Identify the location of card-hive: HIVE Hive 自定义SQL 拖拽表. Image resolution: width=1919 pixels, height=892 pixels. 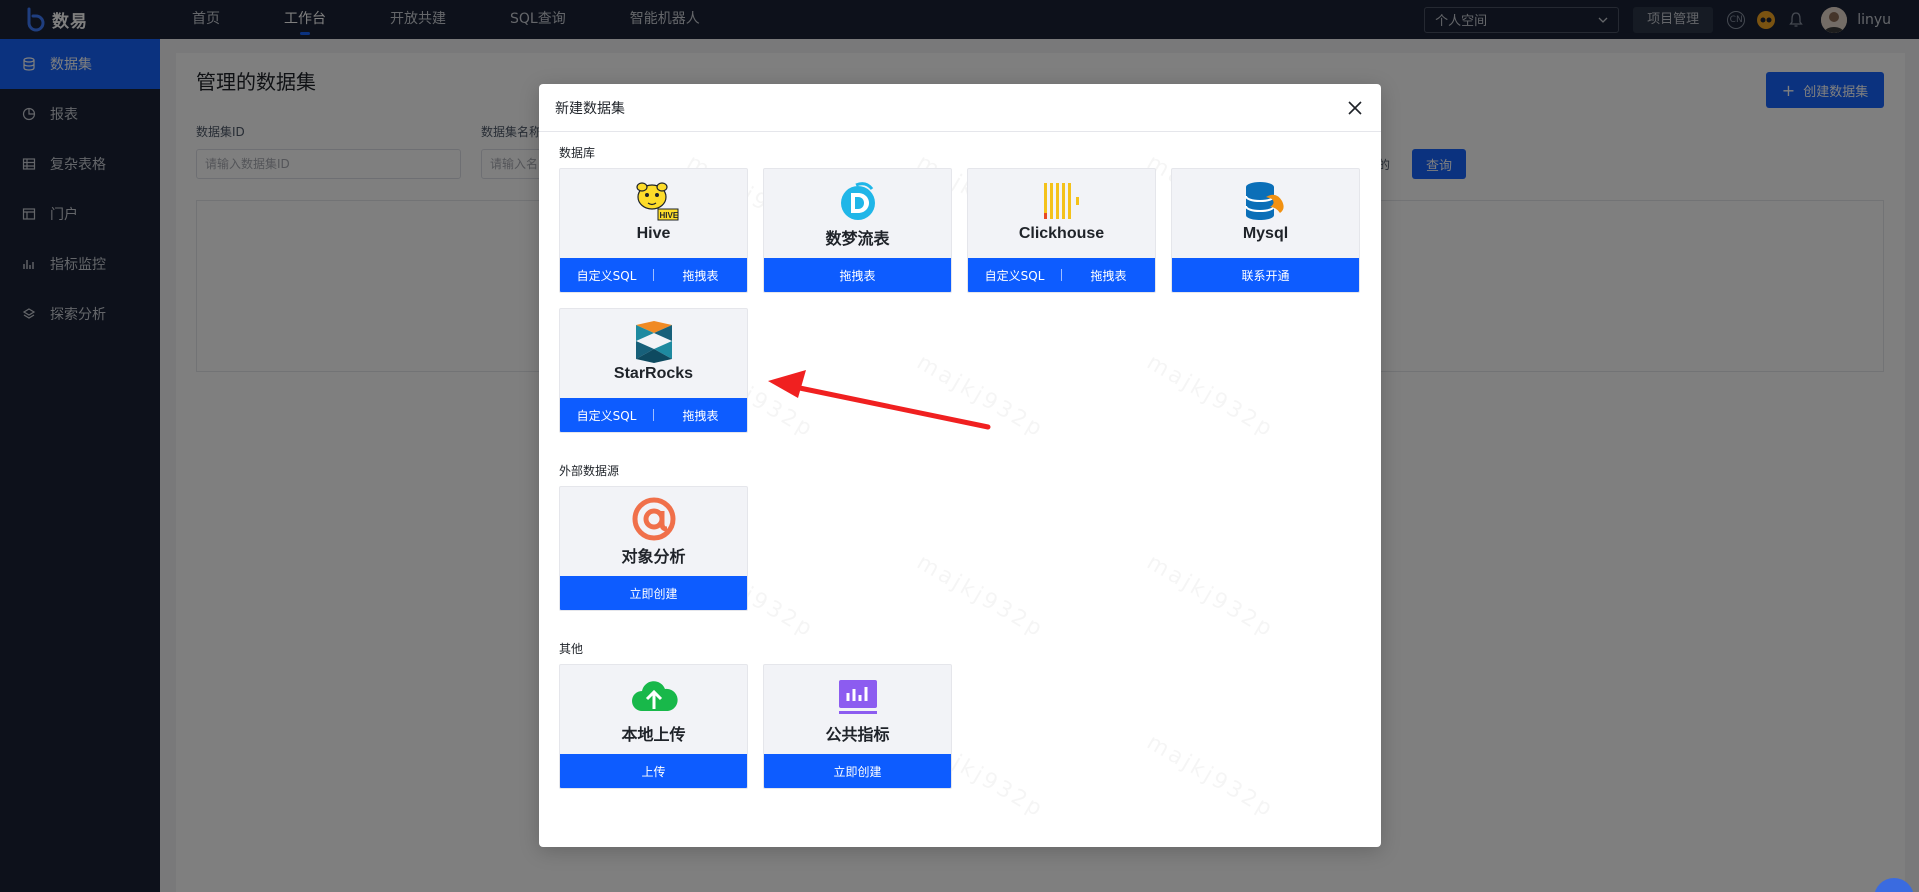
(653, 230).